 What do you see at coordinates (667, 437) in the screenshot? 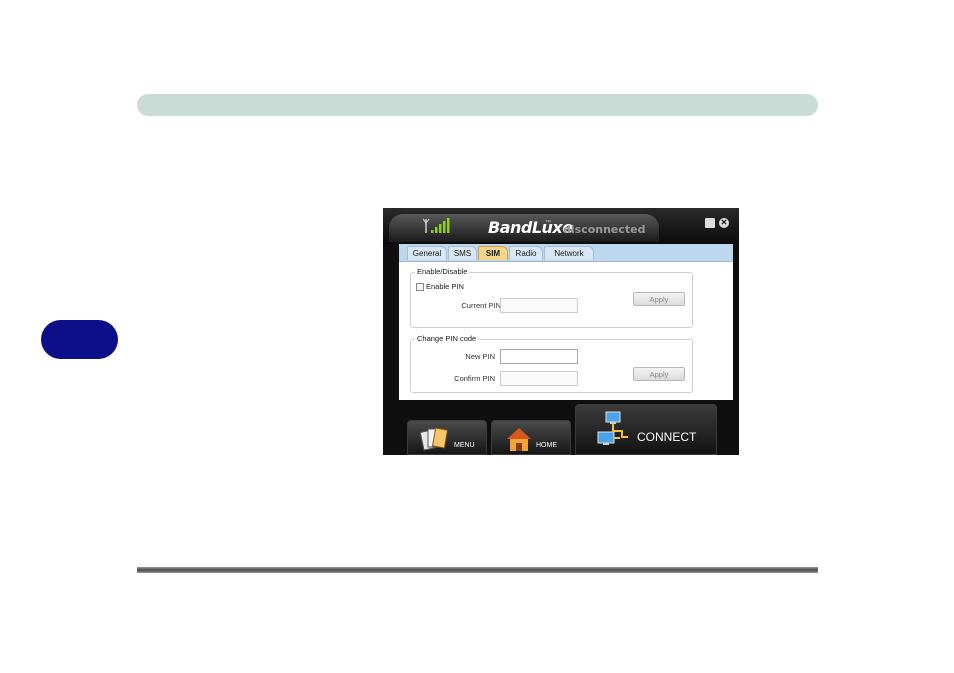
I see `connect-label: CONNECT` at bounding box center [667, 437].